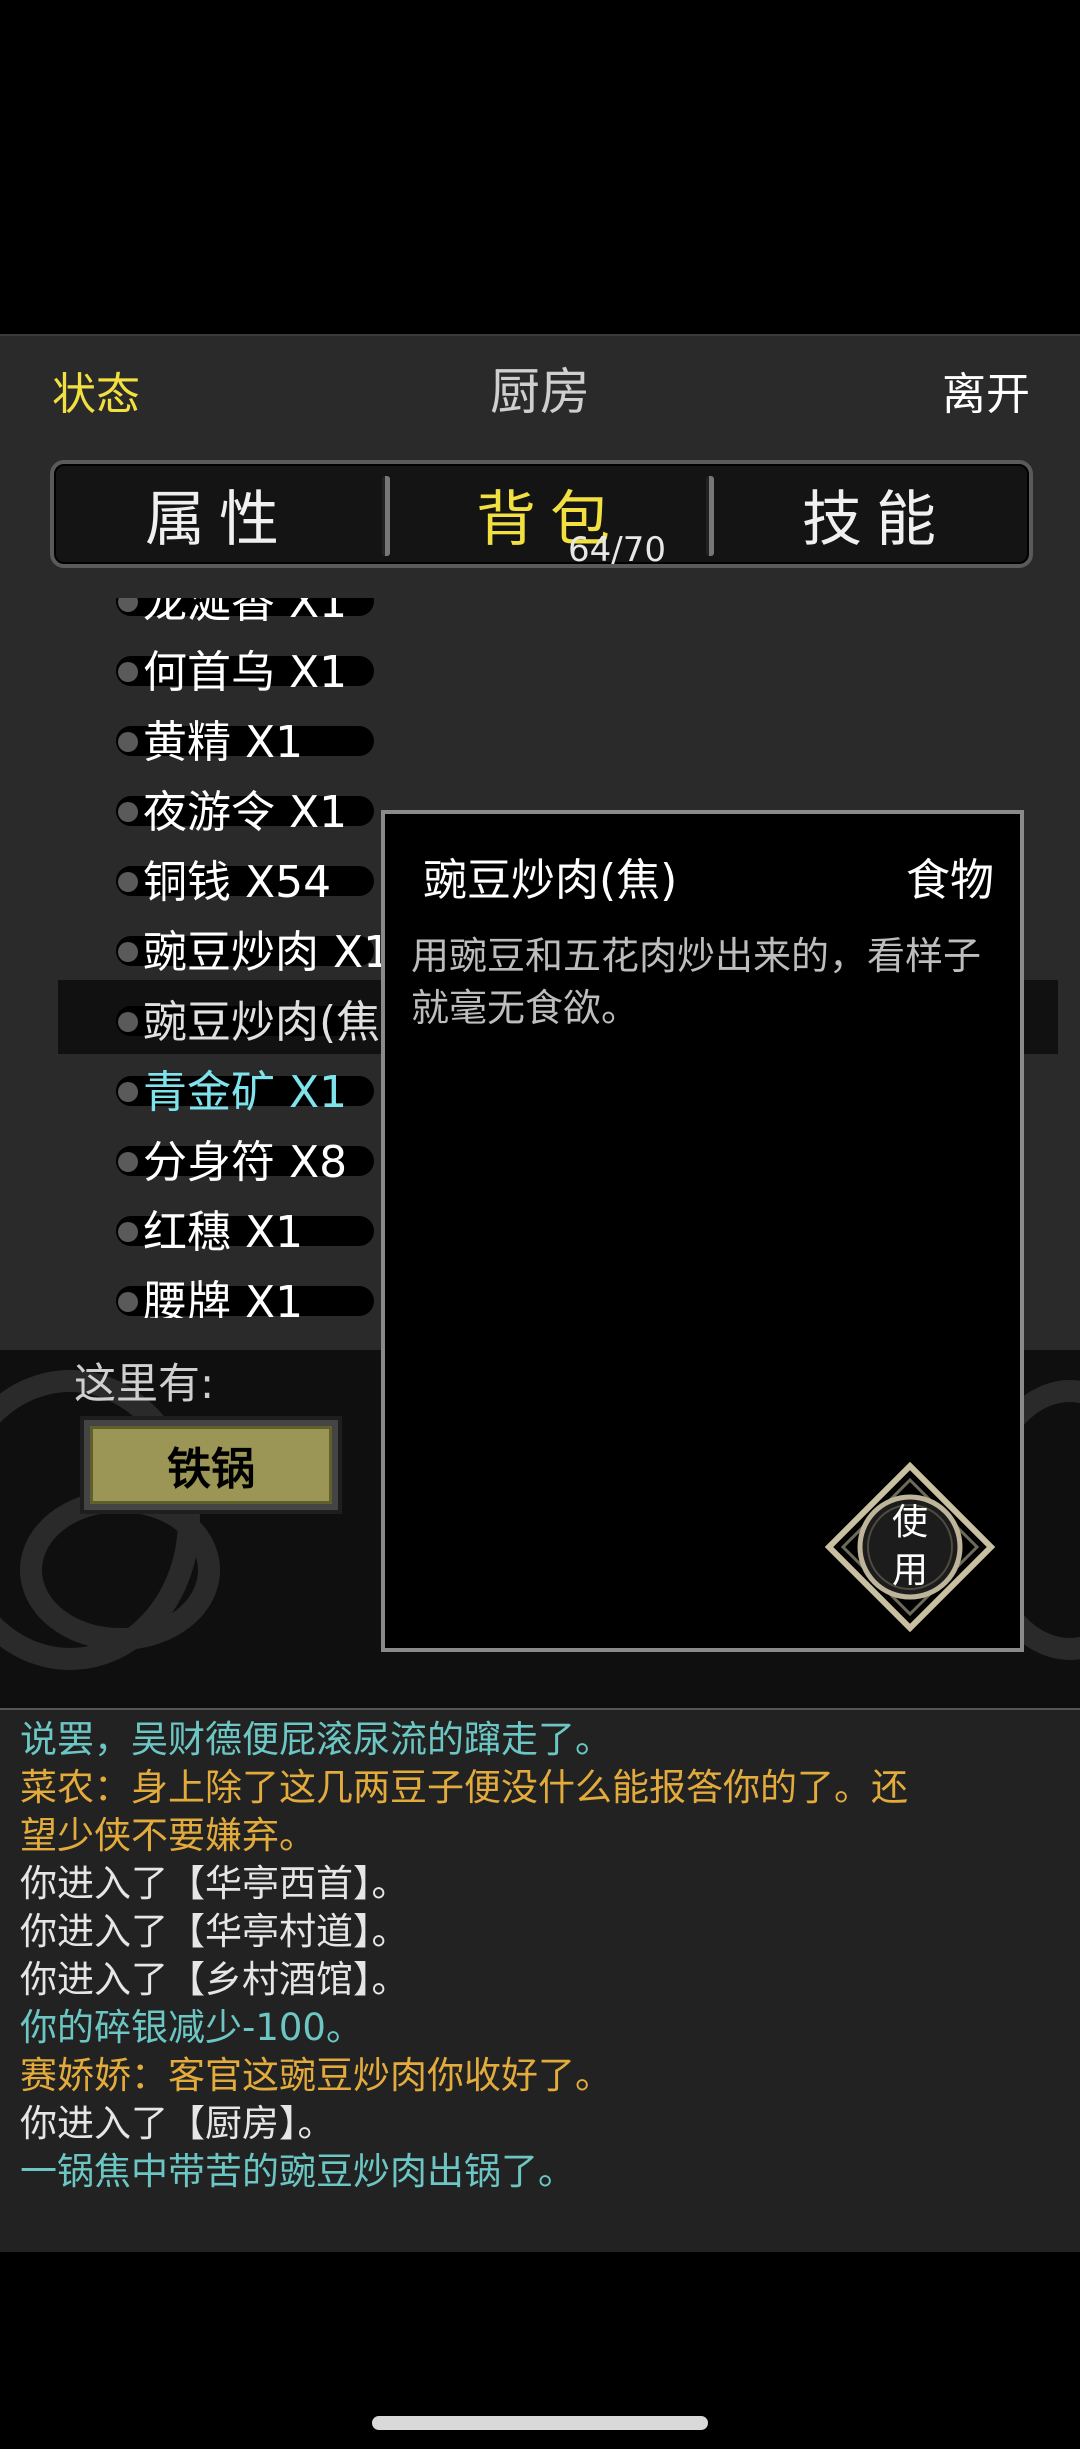 This screenshot has width=1080, height=2449. What do you see at coordinates (910, 1547) in the screenshot?
I see `use-button: 使 用` at bounding box center [910, 1547].